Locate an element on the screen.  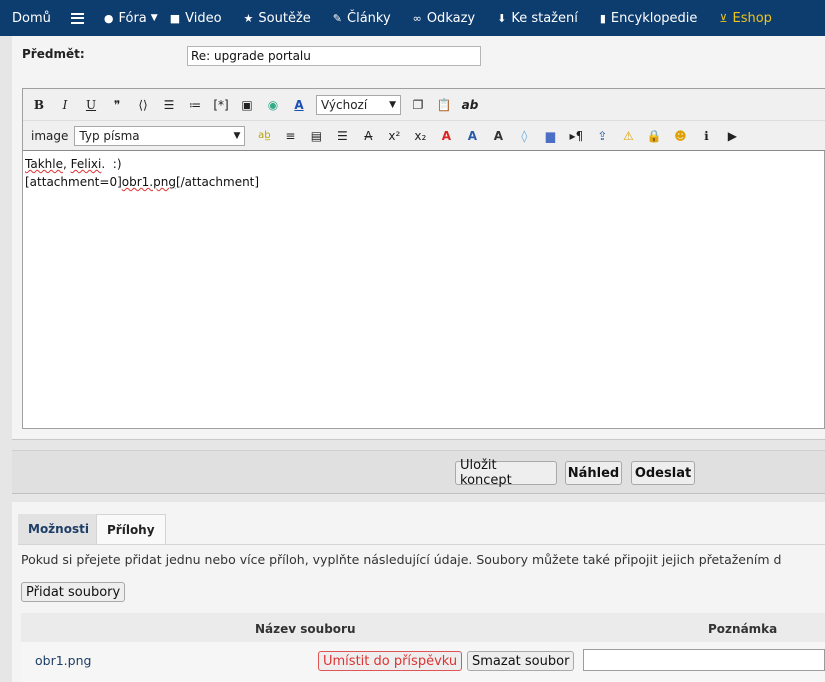
subject-label: Předmět: is located at coordinates (53, 54).